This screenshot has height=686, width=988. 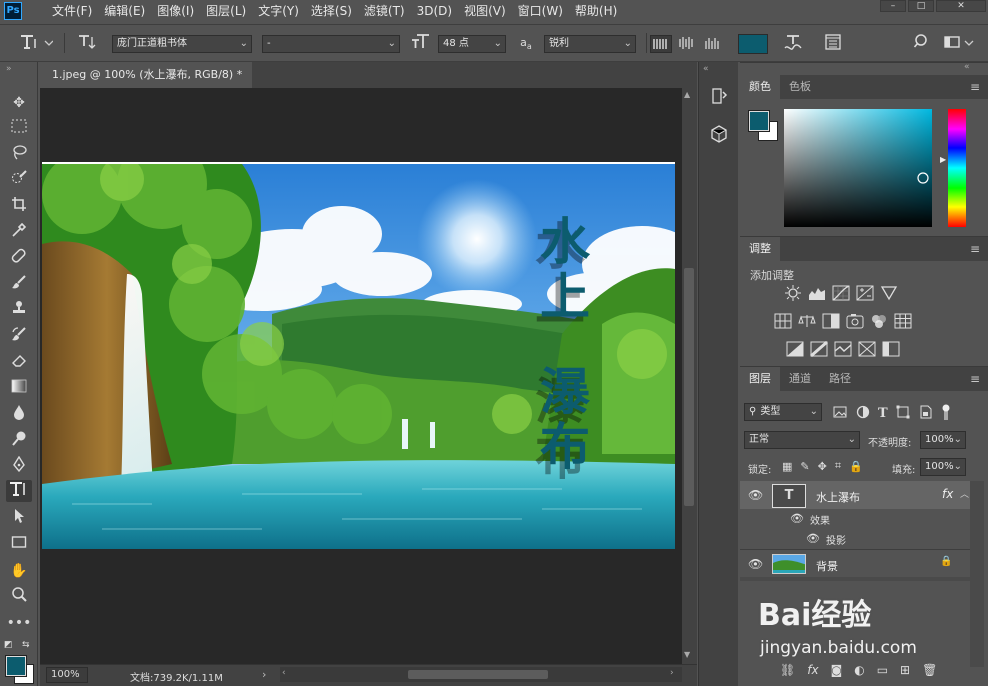 I want to click on close-window-icon: ✕, so click(x=961, y=6).